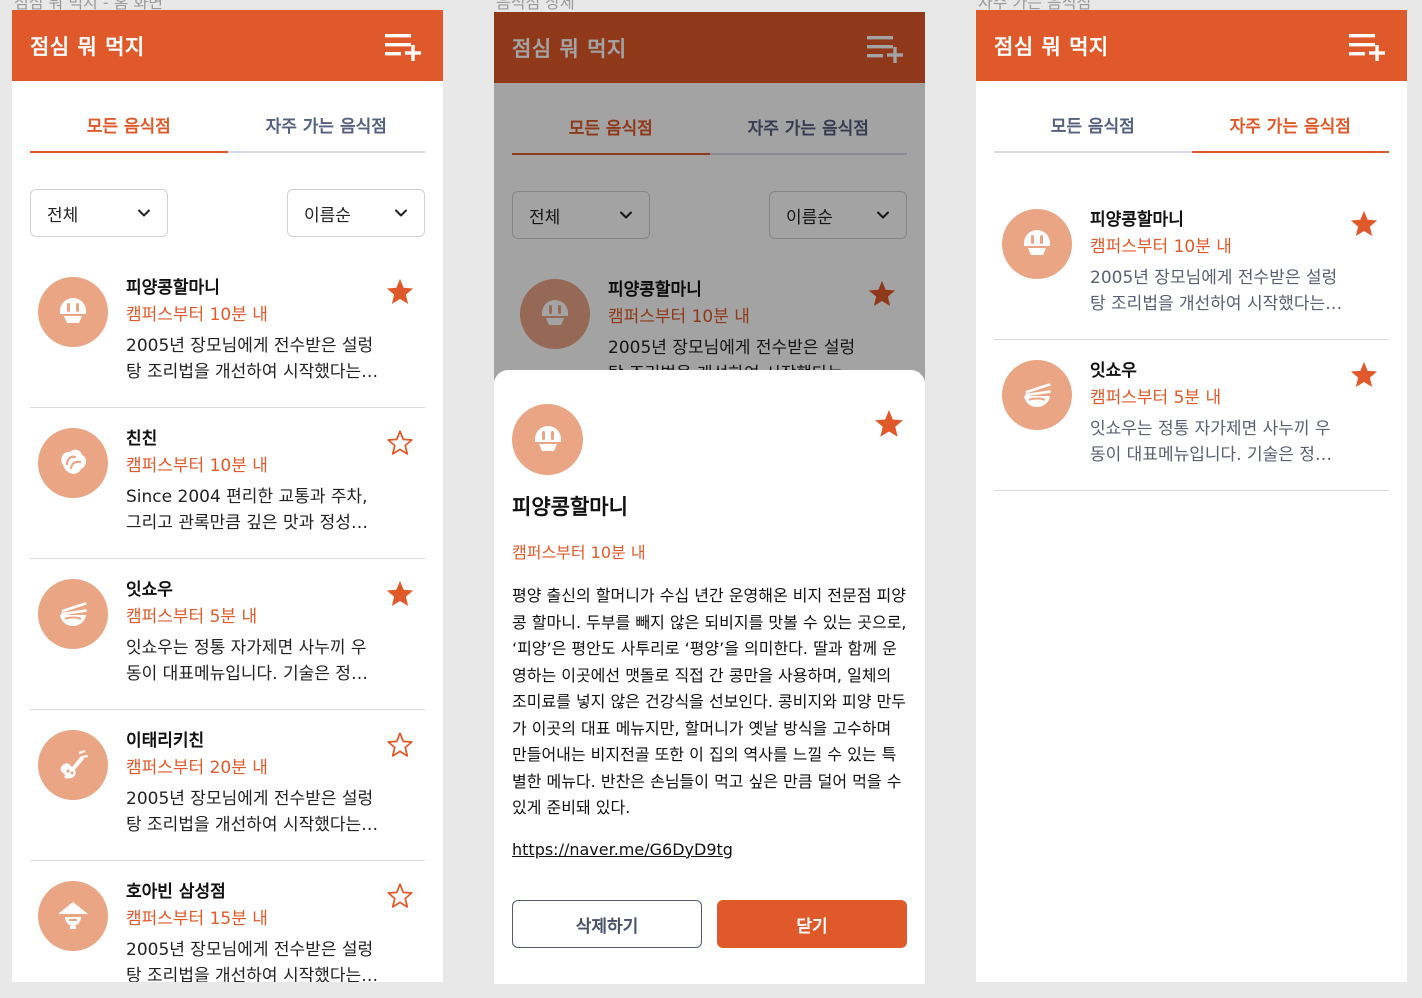  What do you see at coordinates (356, 213) in the screenshot?
I see `sort-select: 이름순` at bounding box center [356, 213].